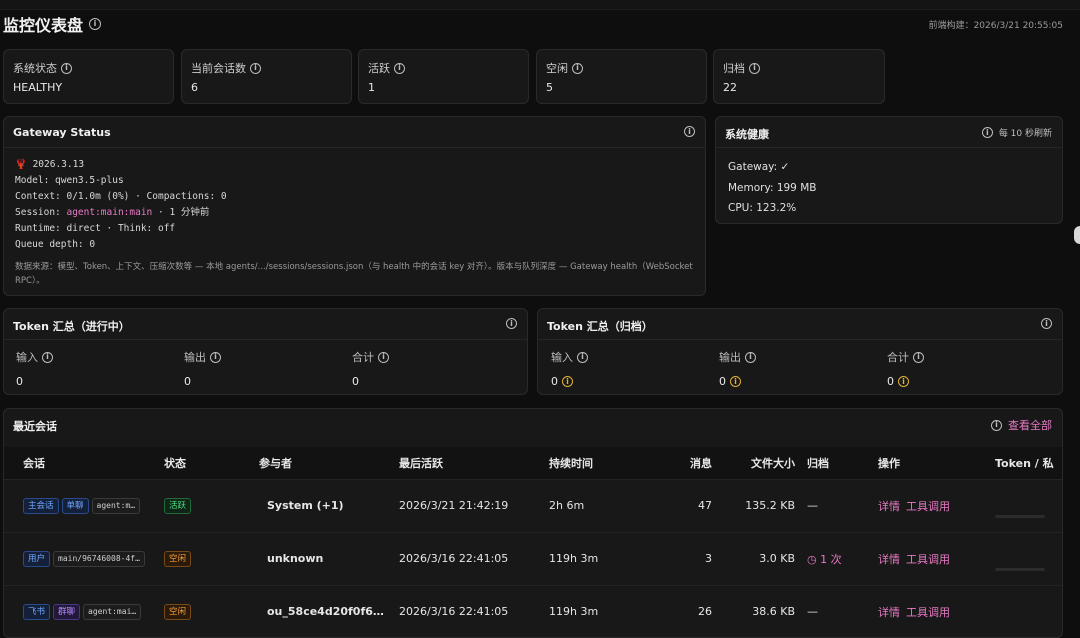  I want to click on token-bar, so click(1020, 516).